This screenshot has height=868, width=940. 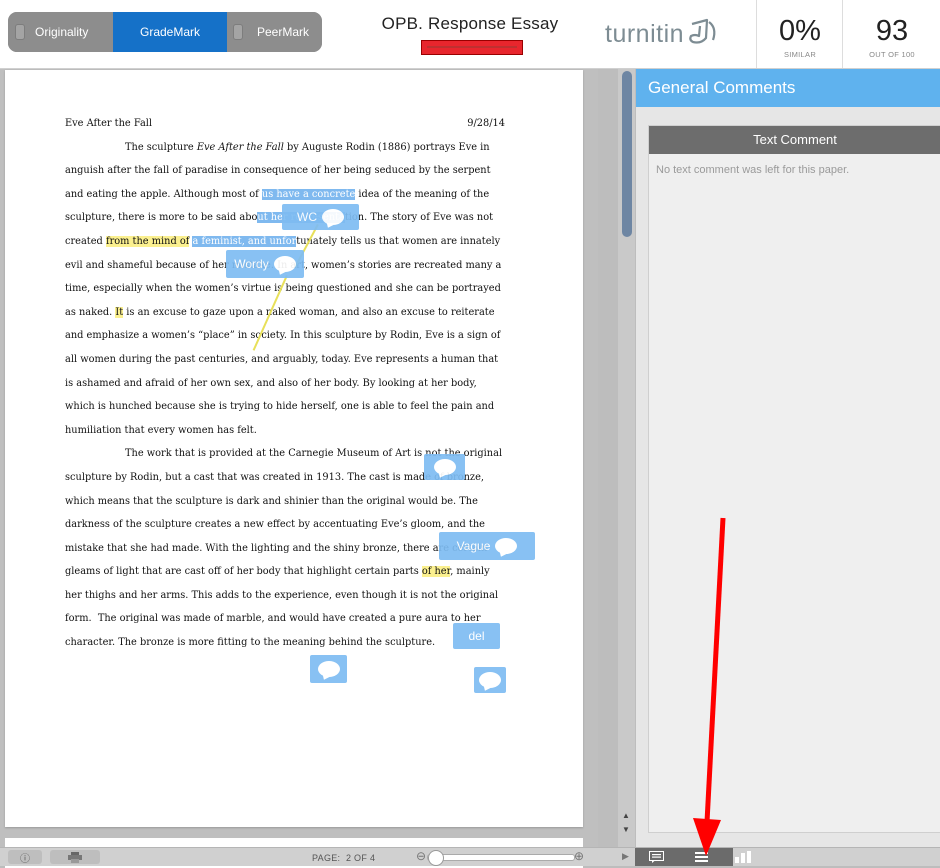 What do you see at coordinates (109, 123) in the screenshot?
I see `essay-heading: Eve After the Fall` at bounding box center [109, 123].